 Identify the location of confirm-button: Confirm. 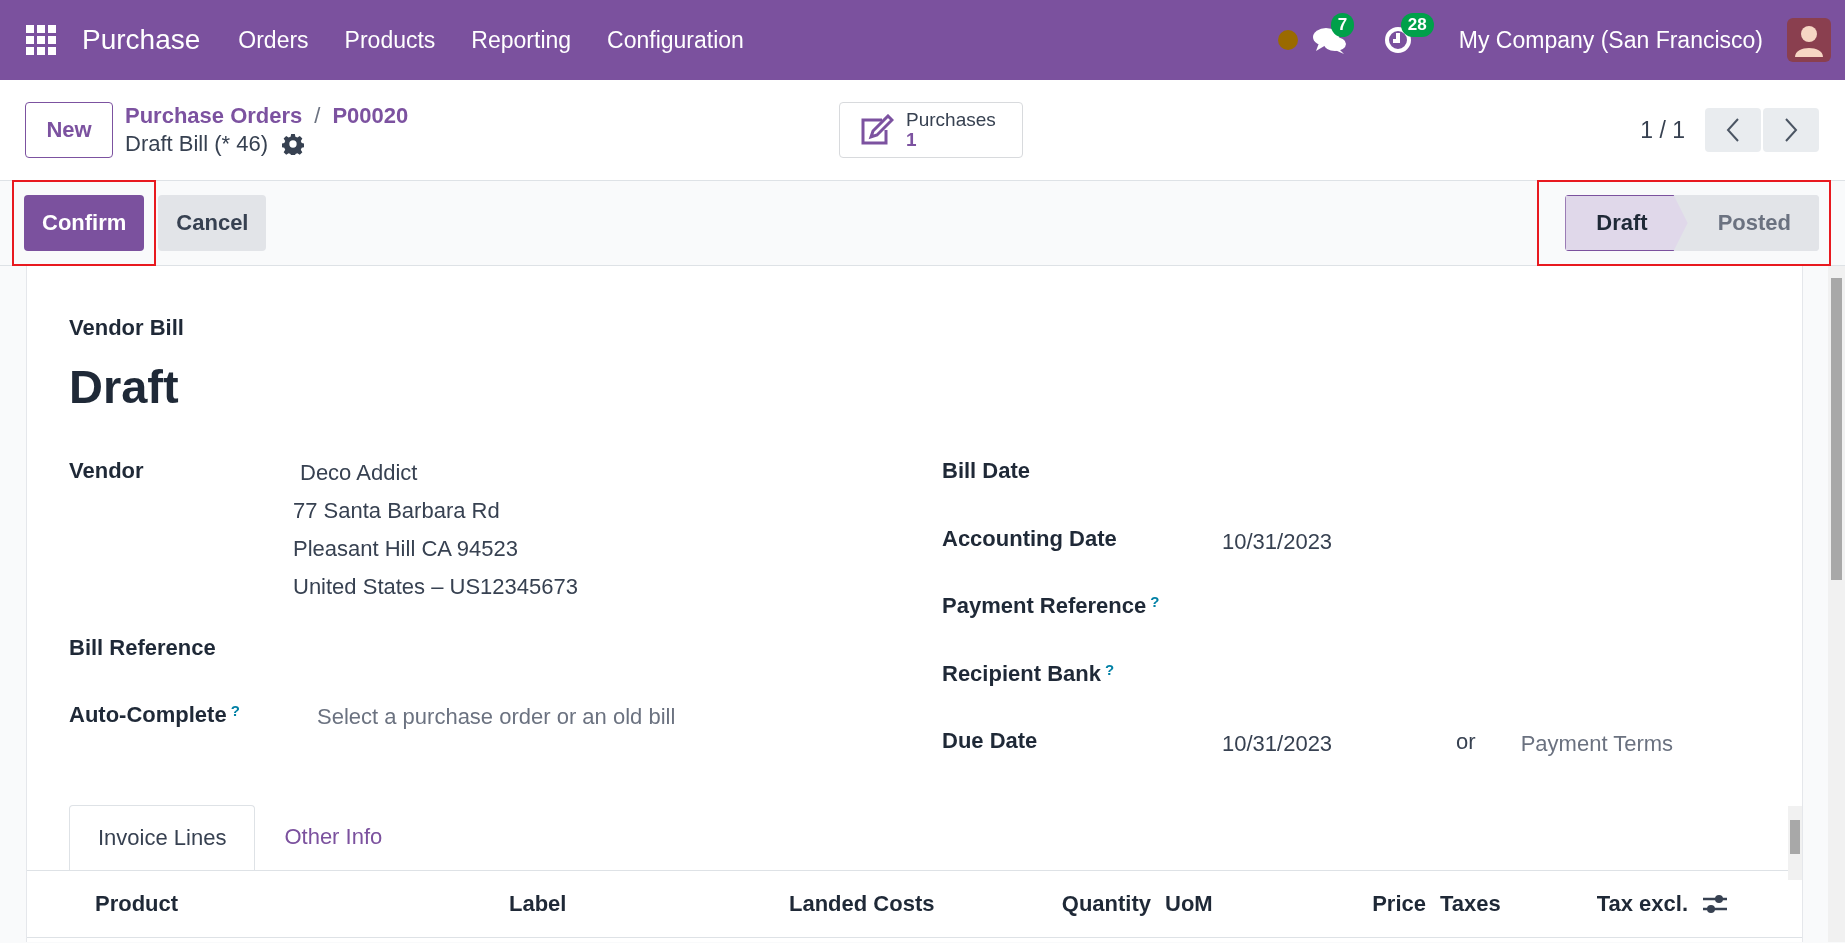
(84, 223).